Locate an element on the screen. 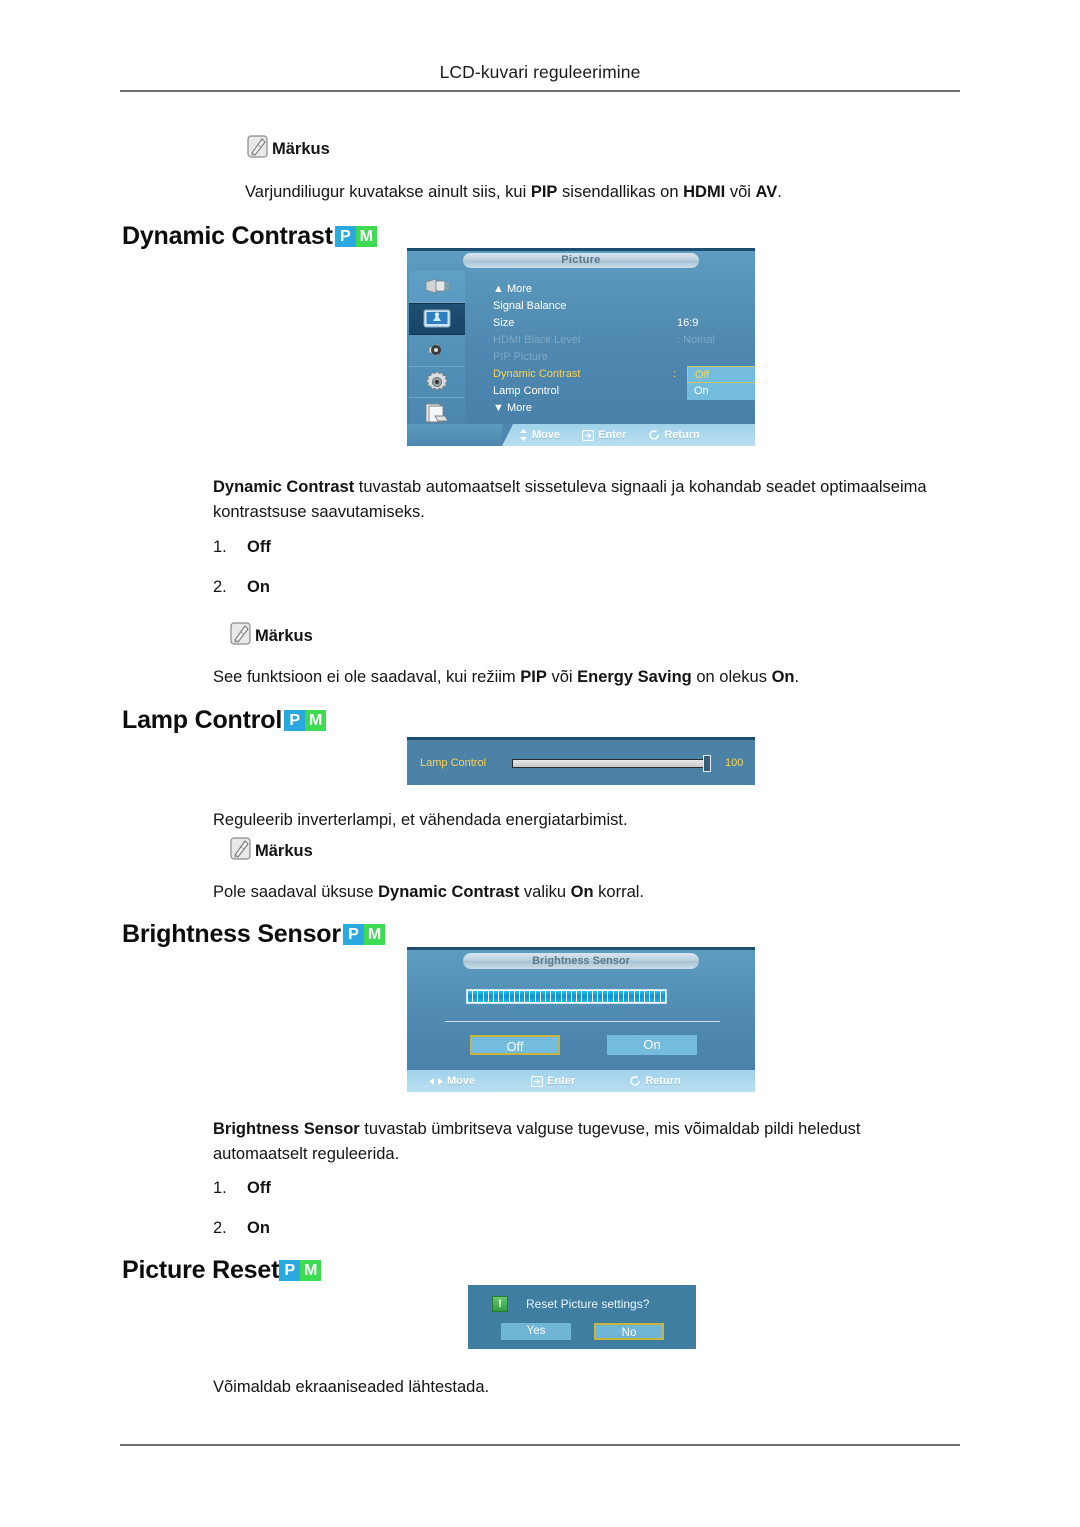 The height and width of the screenshot is (1527, 1080). osd-bs-footer-return: Return is located at coordinates (655, 1081).